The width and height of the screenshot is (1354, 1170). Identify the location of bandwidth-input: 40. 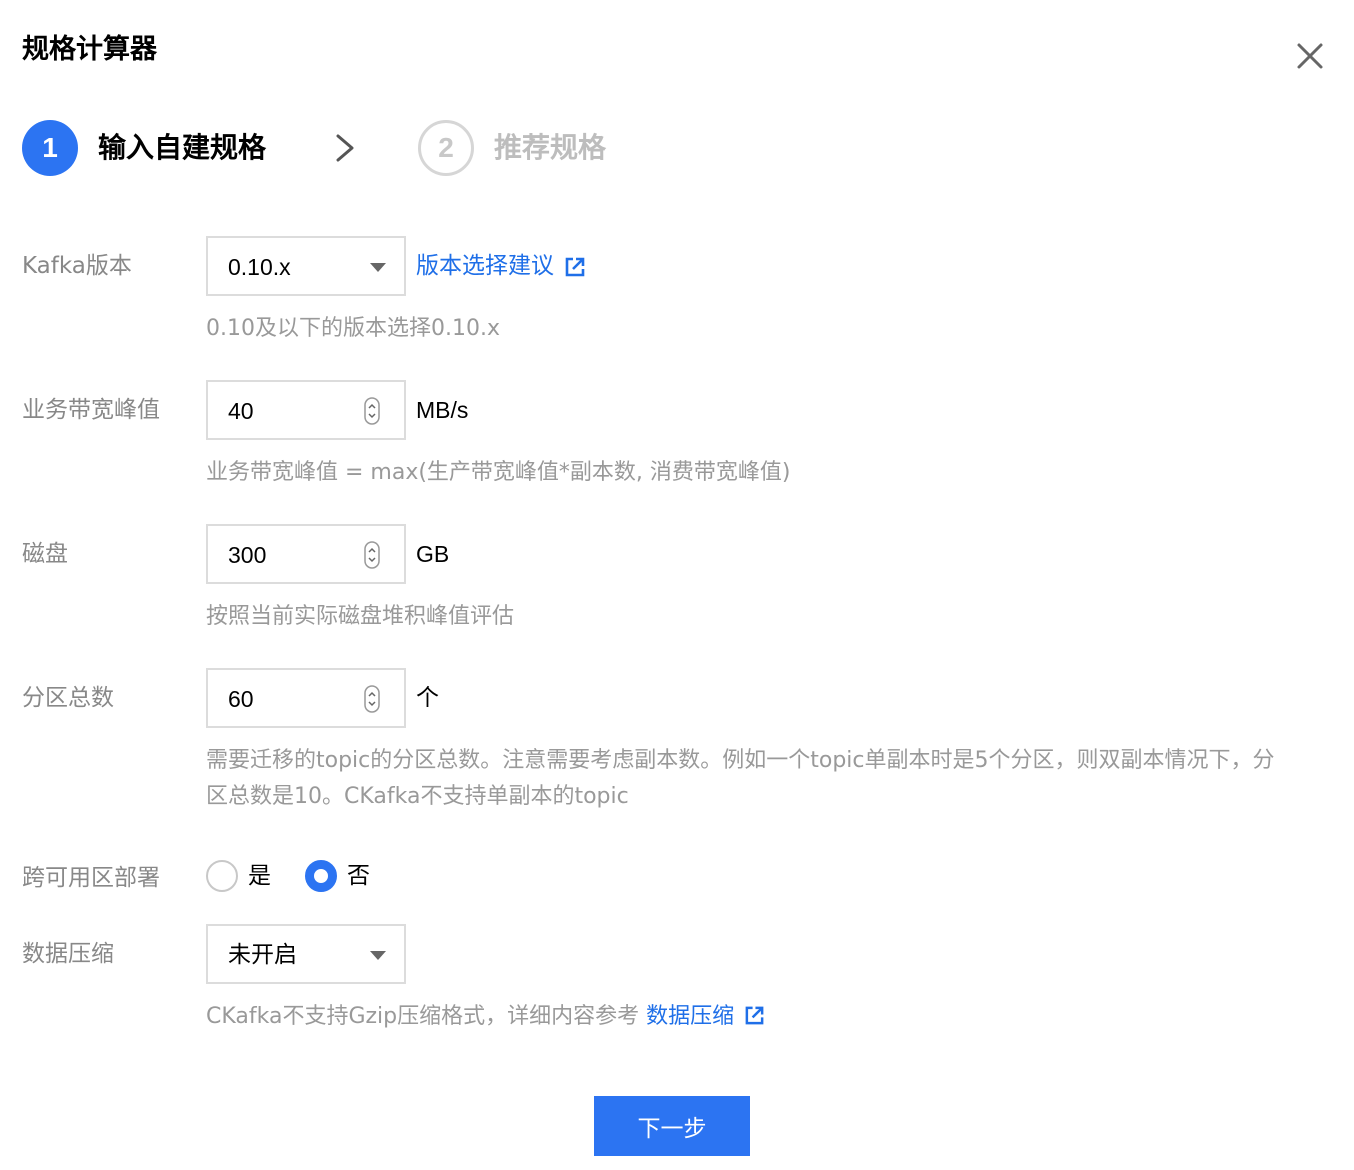
(306, 410).